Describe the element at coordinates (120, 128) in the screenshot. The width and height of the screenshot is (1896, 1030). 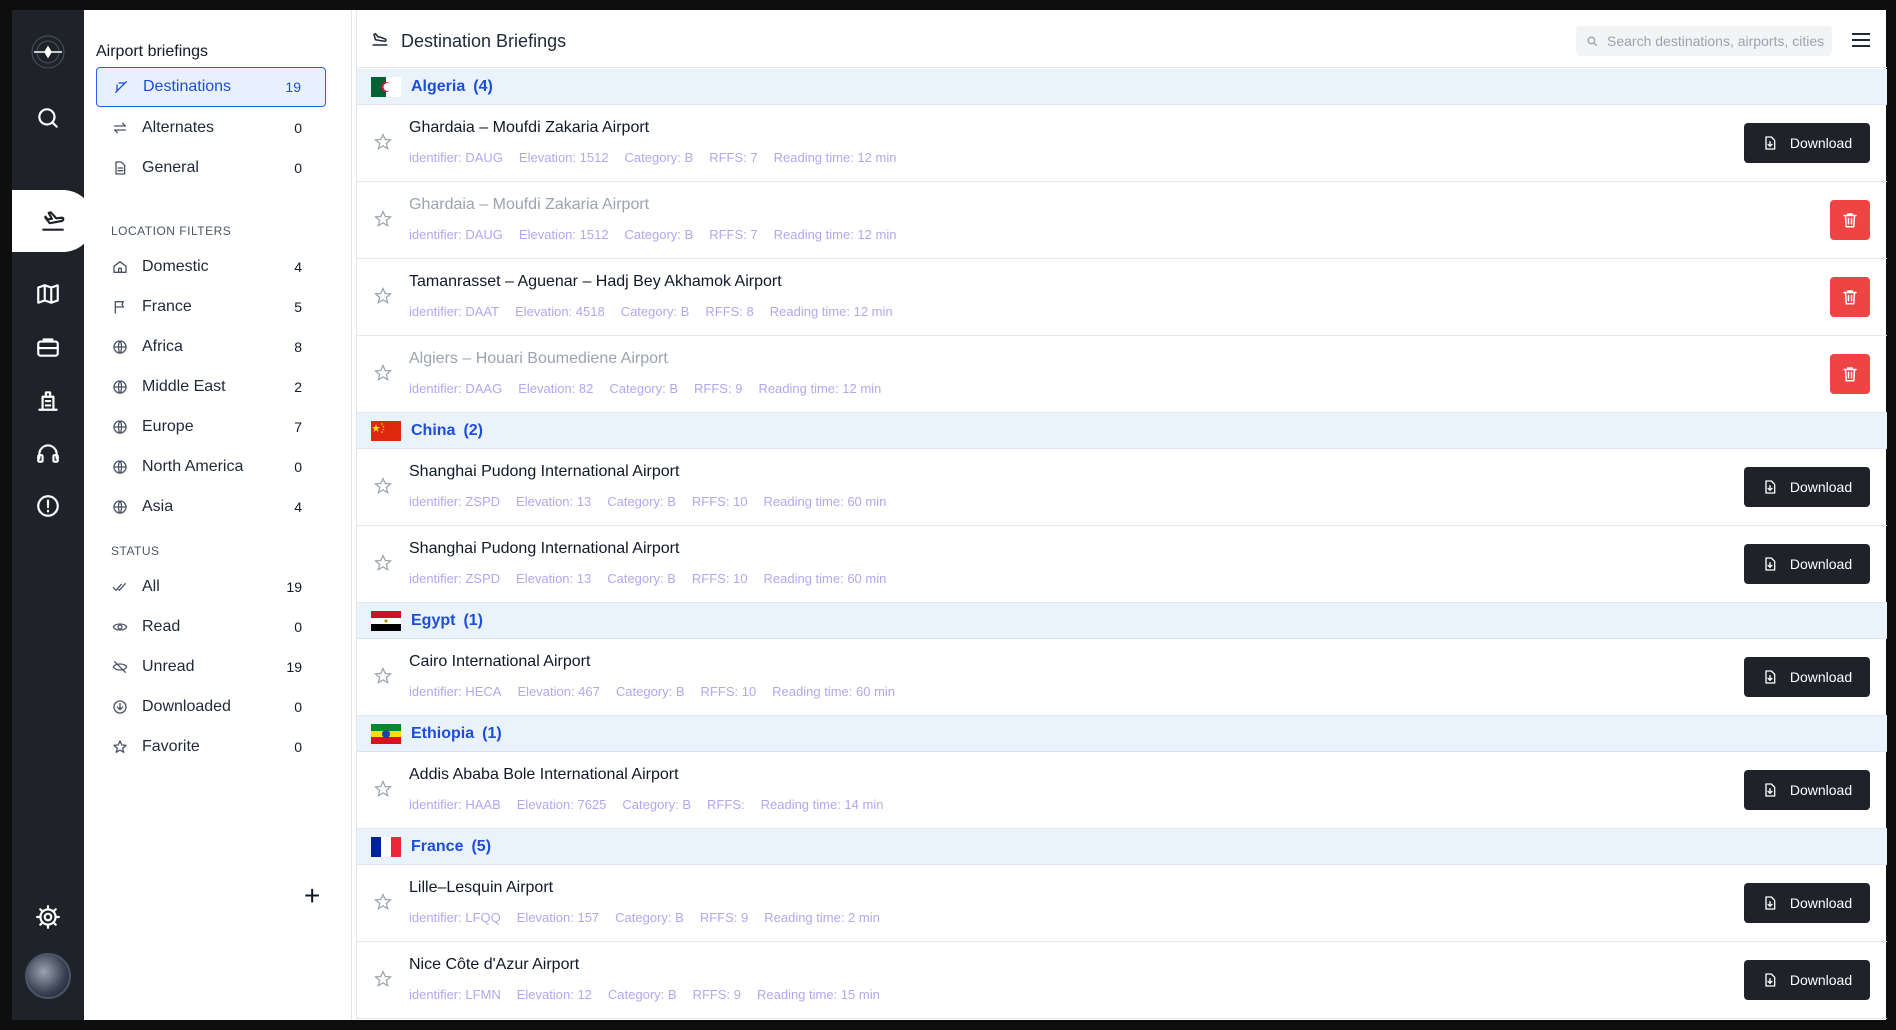
I see `arrows-swap-icon` at that location.